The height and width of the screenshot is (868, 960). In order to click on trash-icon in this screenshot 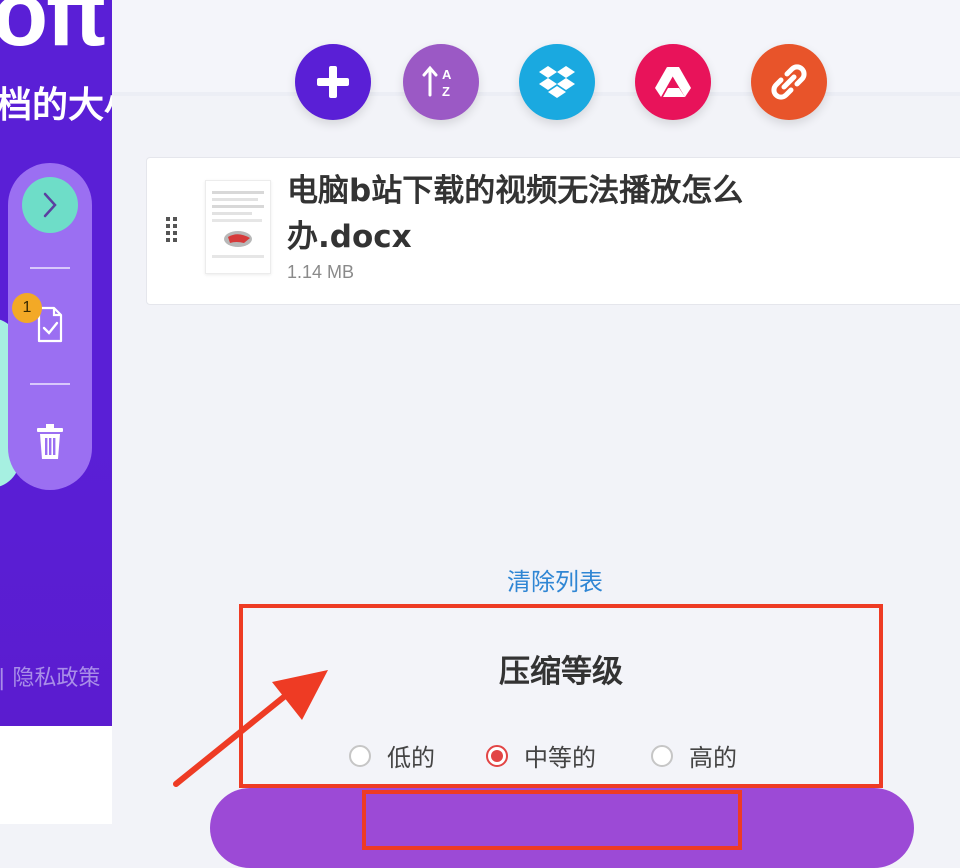, I will do `click(50, 441)`.